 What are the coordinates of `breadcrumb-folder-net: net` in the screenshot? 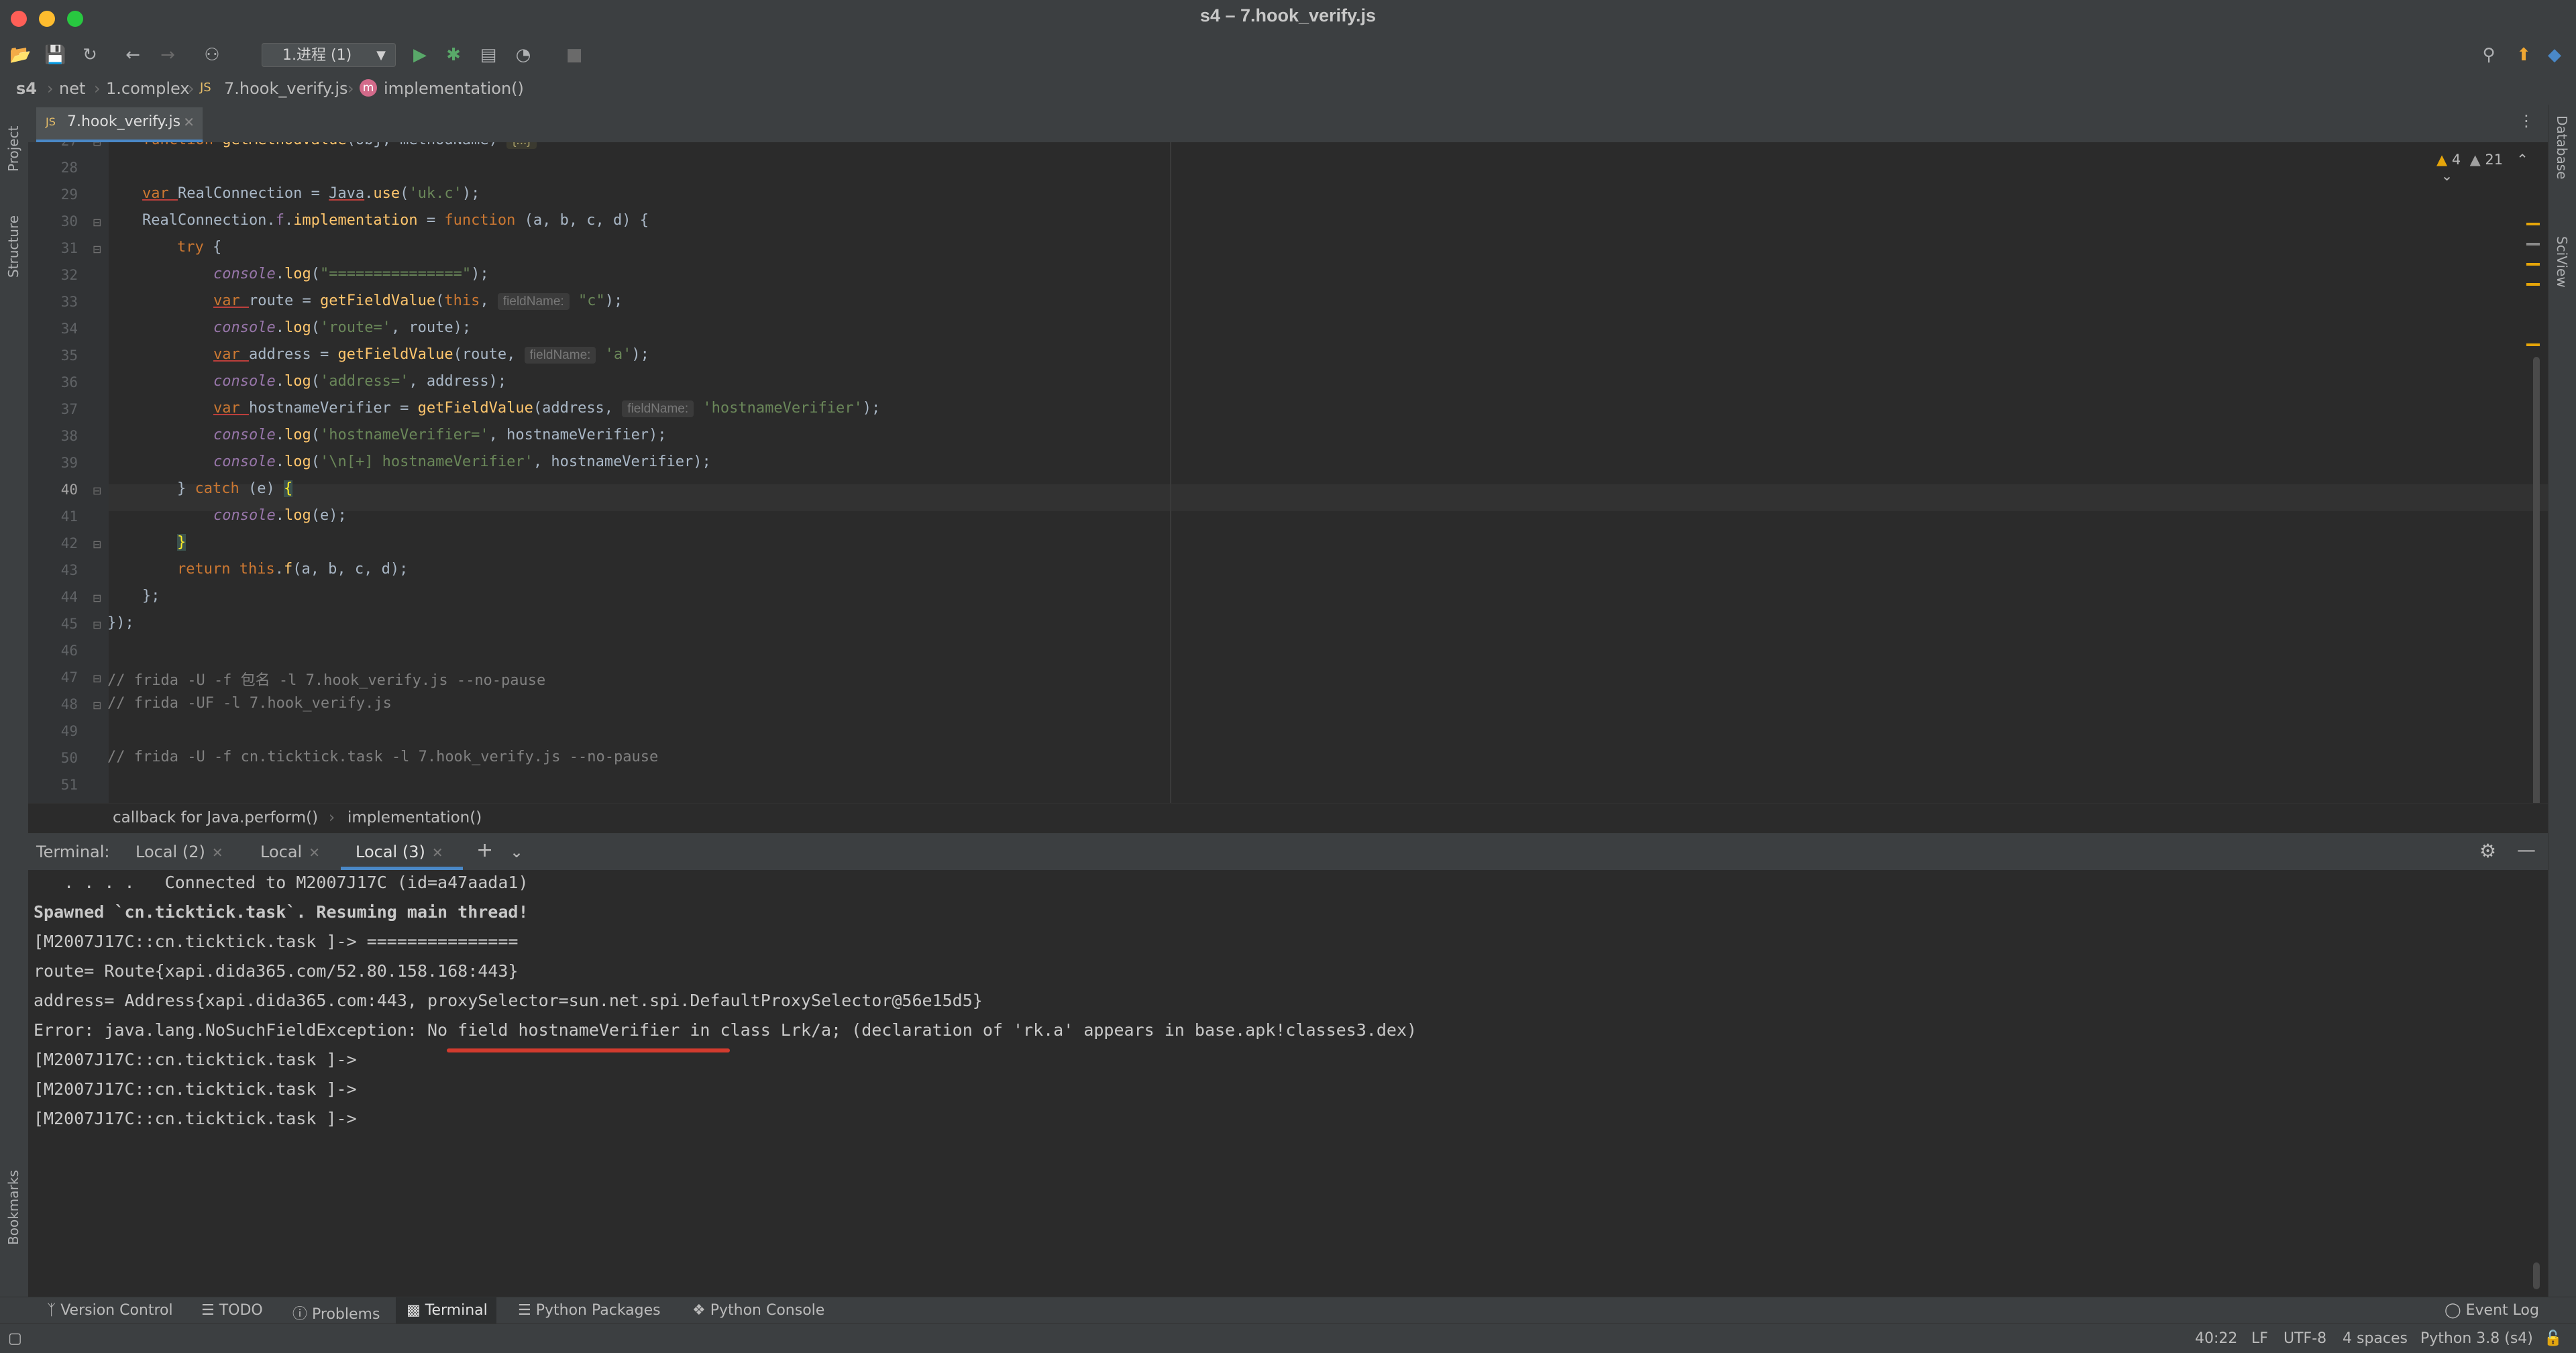 It's located at (72, 88).